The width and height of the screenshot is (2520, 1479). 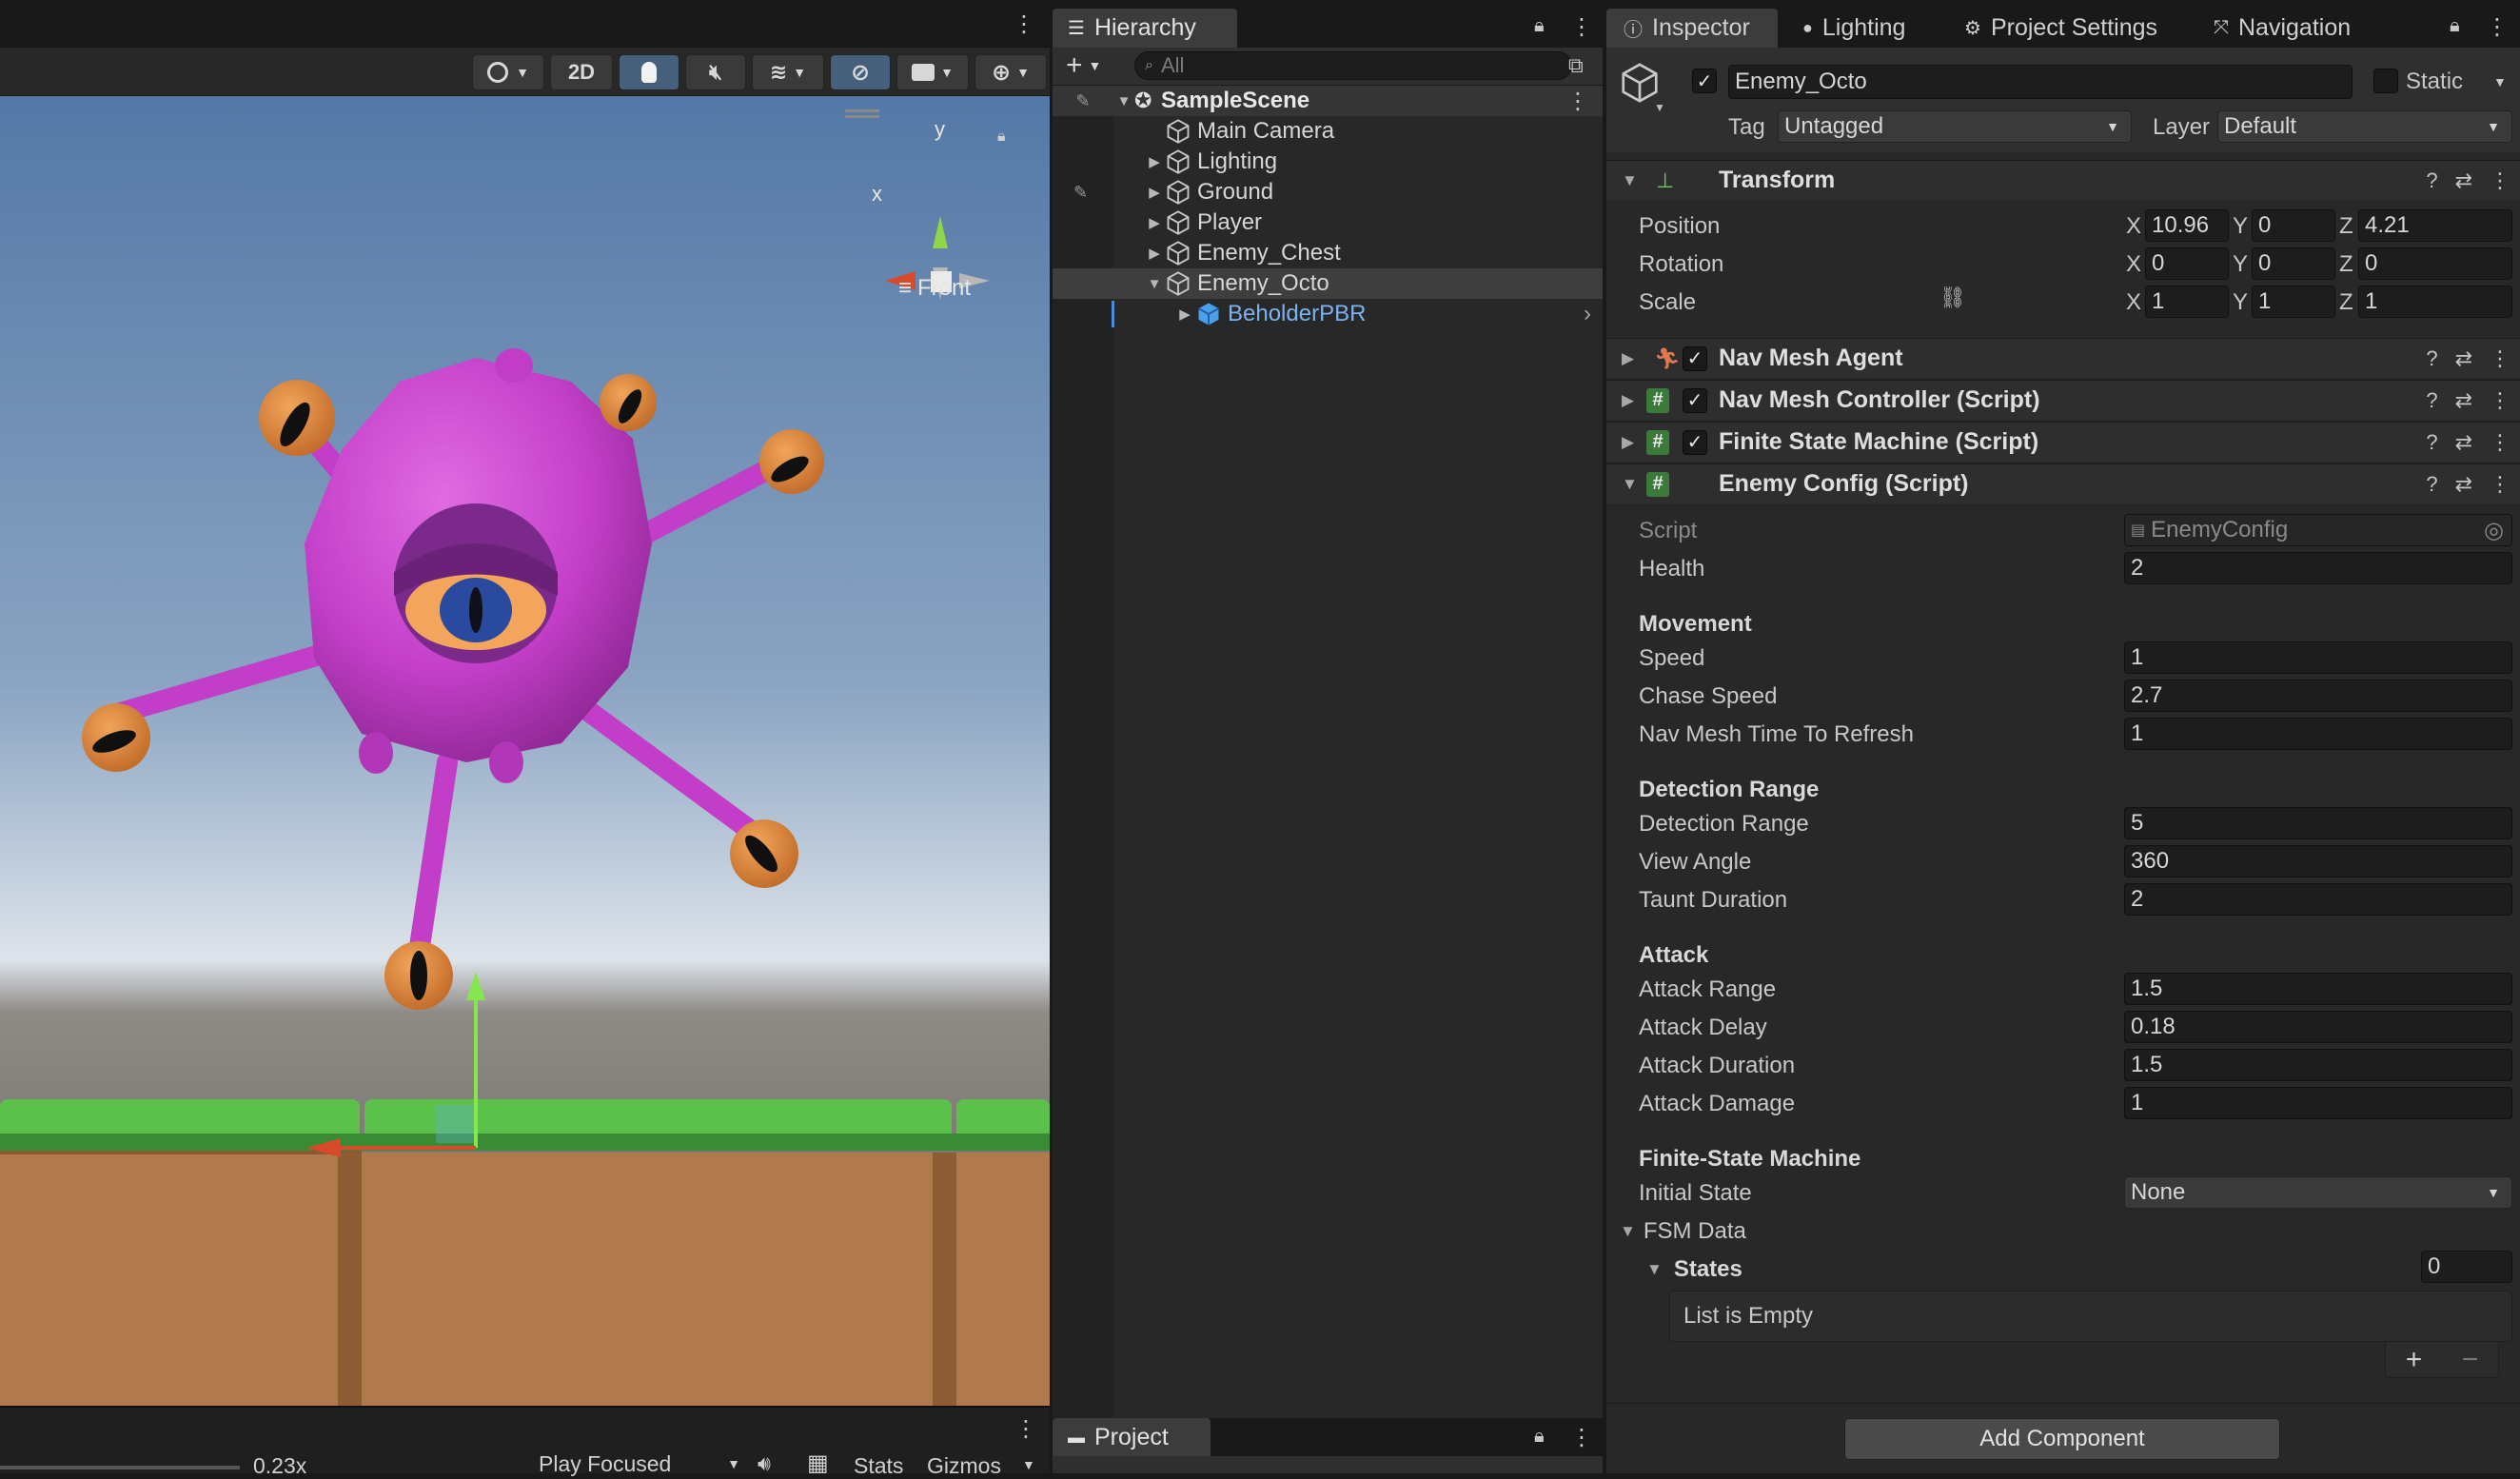 I want to click on speed-field: 1, so click(x=2318, y=657).